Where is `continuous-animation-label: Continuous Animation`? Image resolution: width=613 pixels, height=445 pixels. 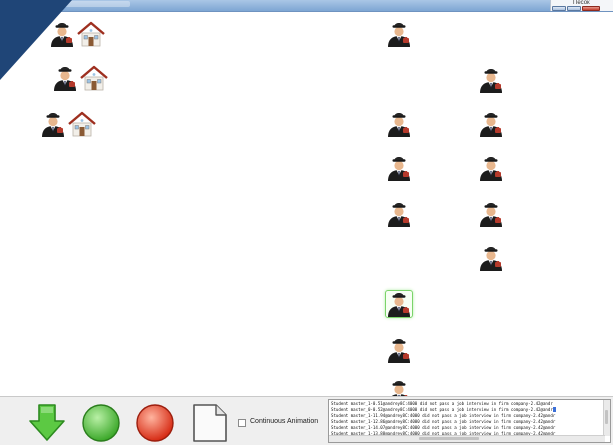 continuous-animation-label: Continuous Animation is located at coordinates (284, 421).